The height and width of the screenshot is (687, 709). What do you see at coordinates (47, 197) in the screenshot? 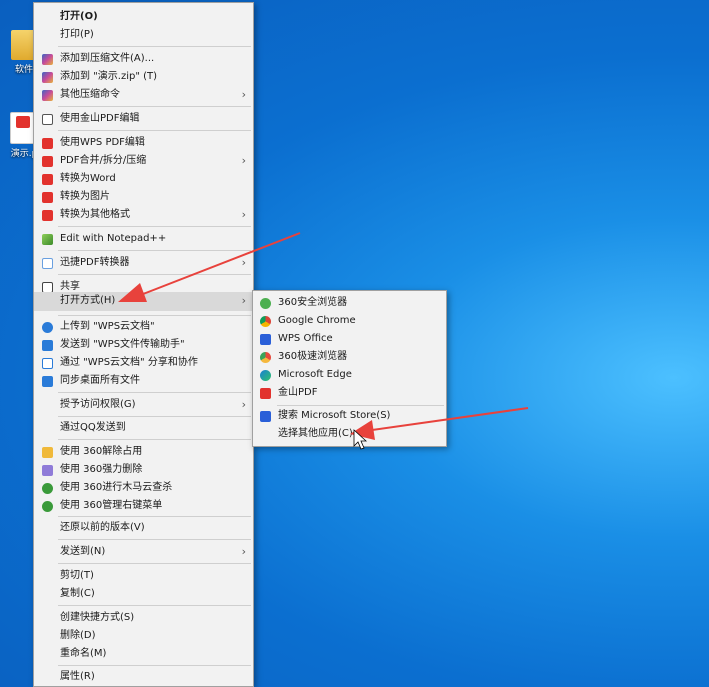
I see `image-convert-icon` at bounding box center [47, 197].